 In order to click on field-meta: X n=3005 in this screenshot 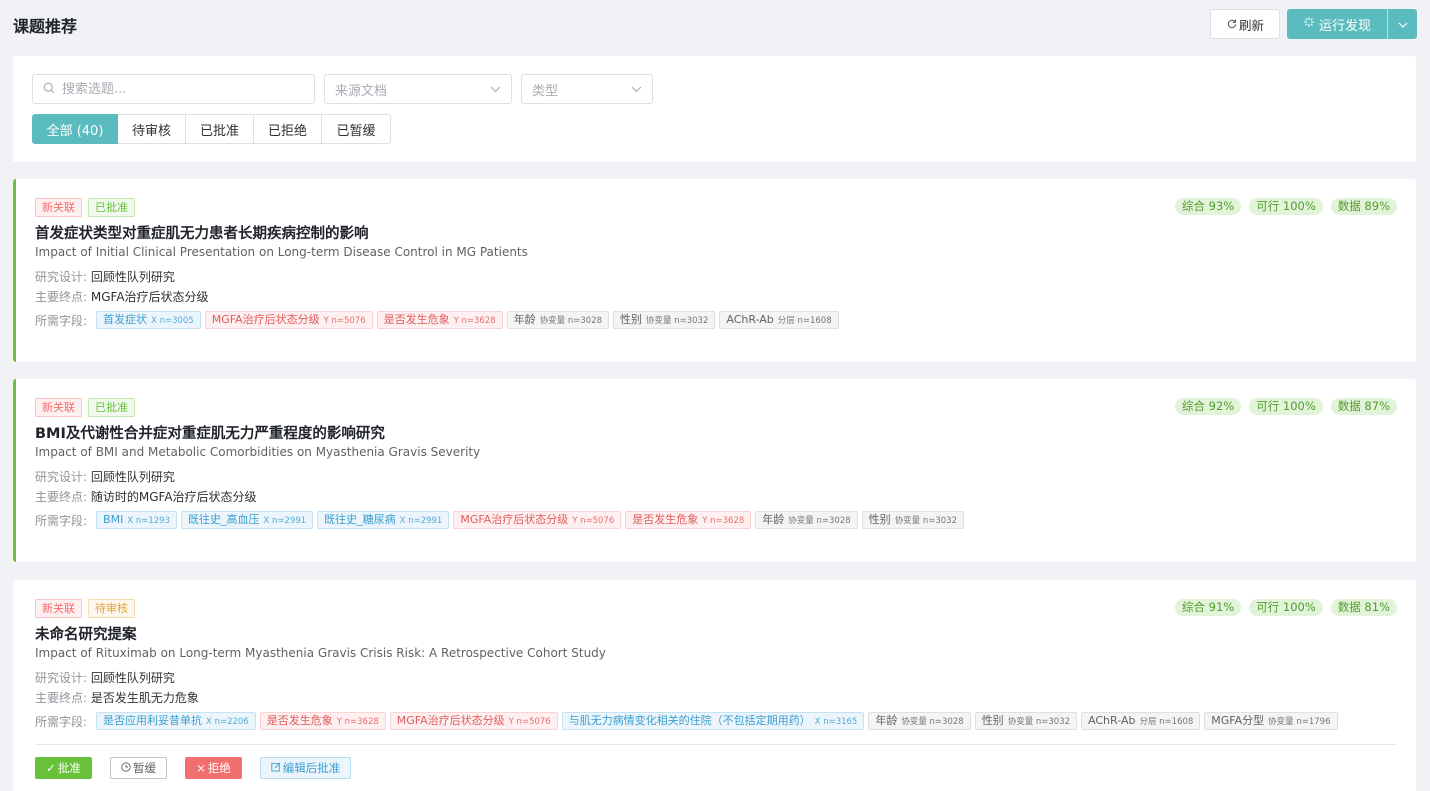, I will do `click(172, 321)`.